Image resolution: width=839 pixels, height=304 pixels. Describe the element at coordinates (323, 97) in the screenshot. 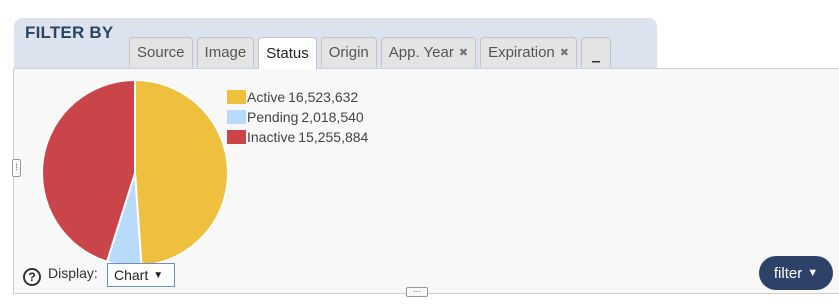

I see `legend-value: 16,523,632` at that location.